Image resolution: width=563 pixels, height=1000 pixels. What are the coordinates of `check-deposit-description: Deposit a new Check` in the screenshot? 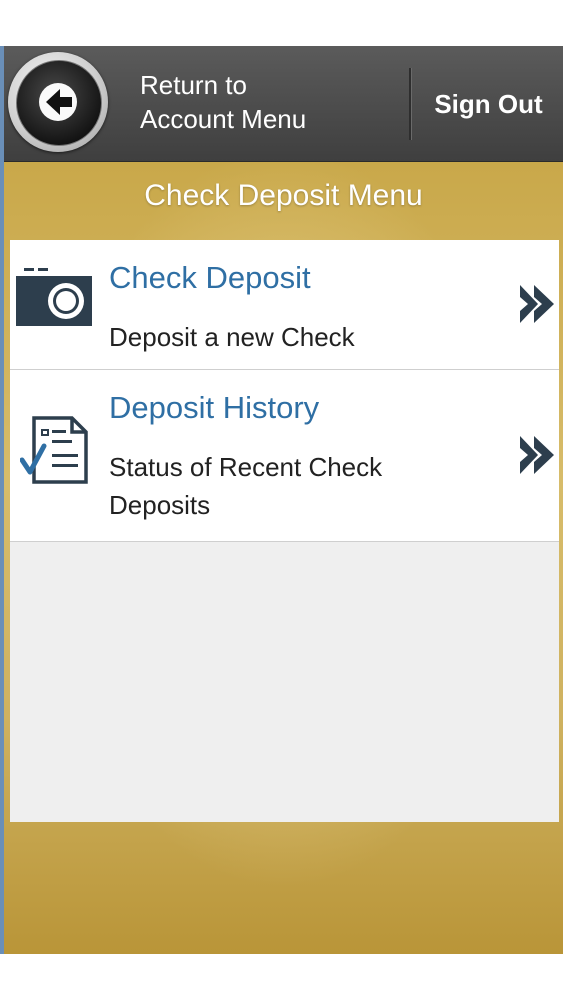 It's located at (232, 337).